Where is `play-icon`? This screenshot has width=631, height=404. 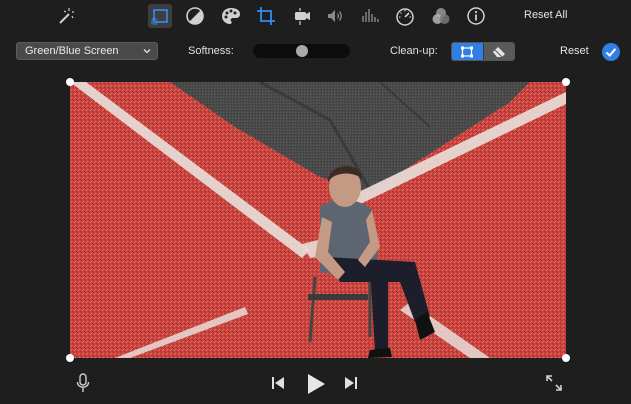 play-icon is located at coordinates (316, 384).